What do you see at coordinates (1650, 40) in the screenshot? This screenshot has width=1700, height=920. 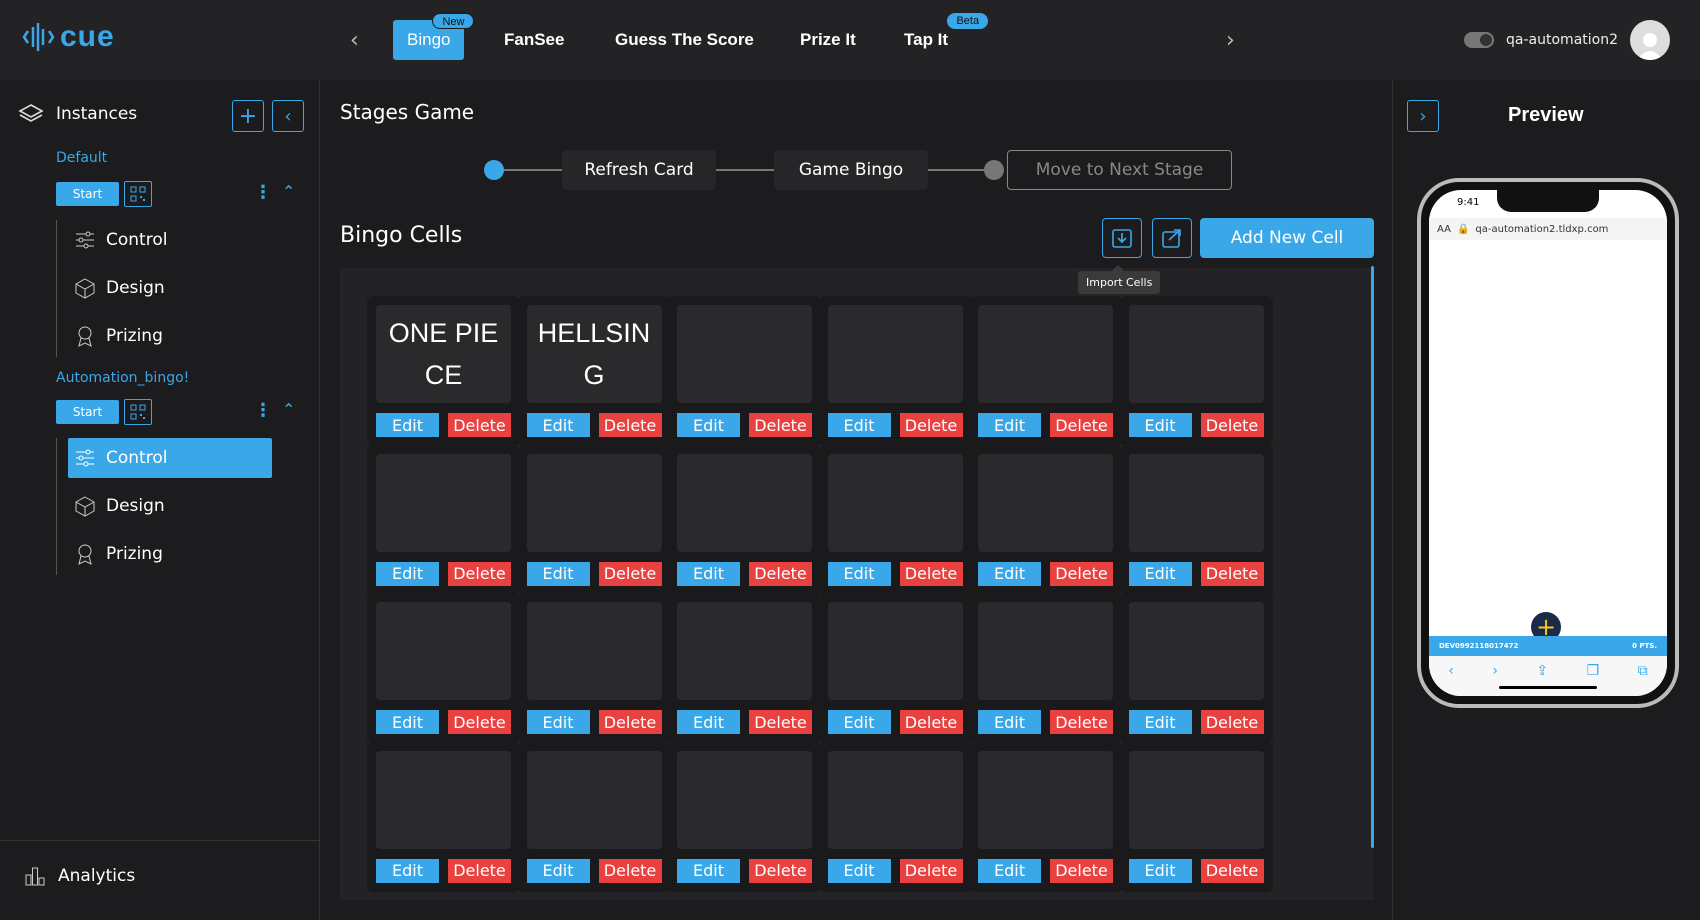 I see `avatar` at bounding box center [1650, 40].